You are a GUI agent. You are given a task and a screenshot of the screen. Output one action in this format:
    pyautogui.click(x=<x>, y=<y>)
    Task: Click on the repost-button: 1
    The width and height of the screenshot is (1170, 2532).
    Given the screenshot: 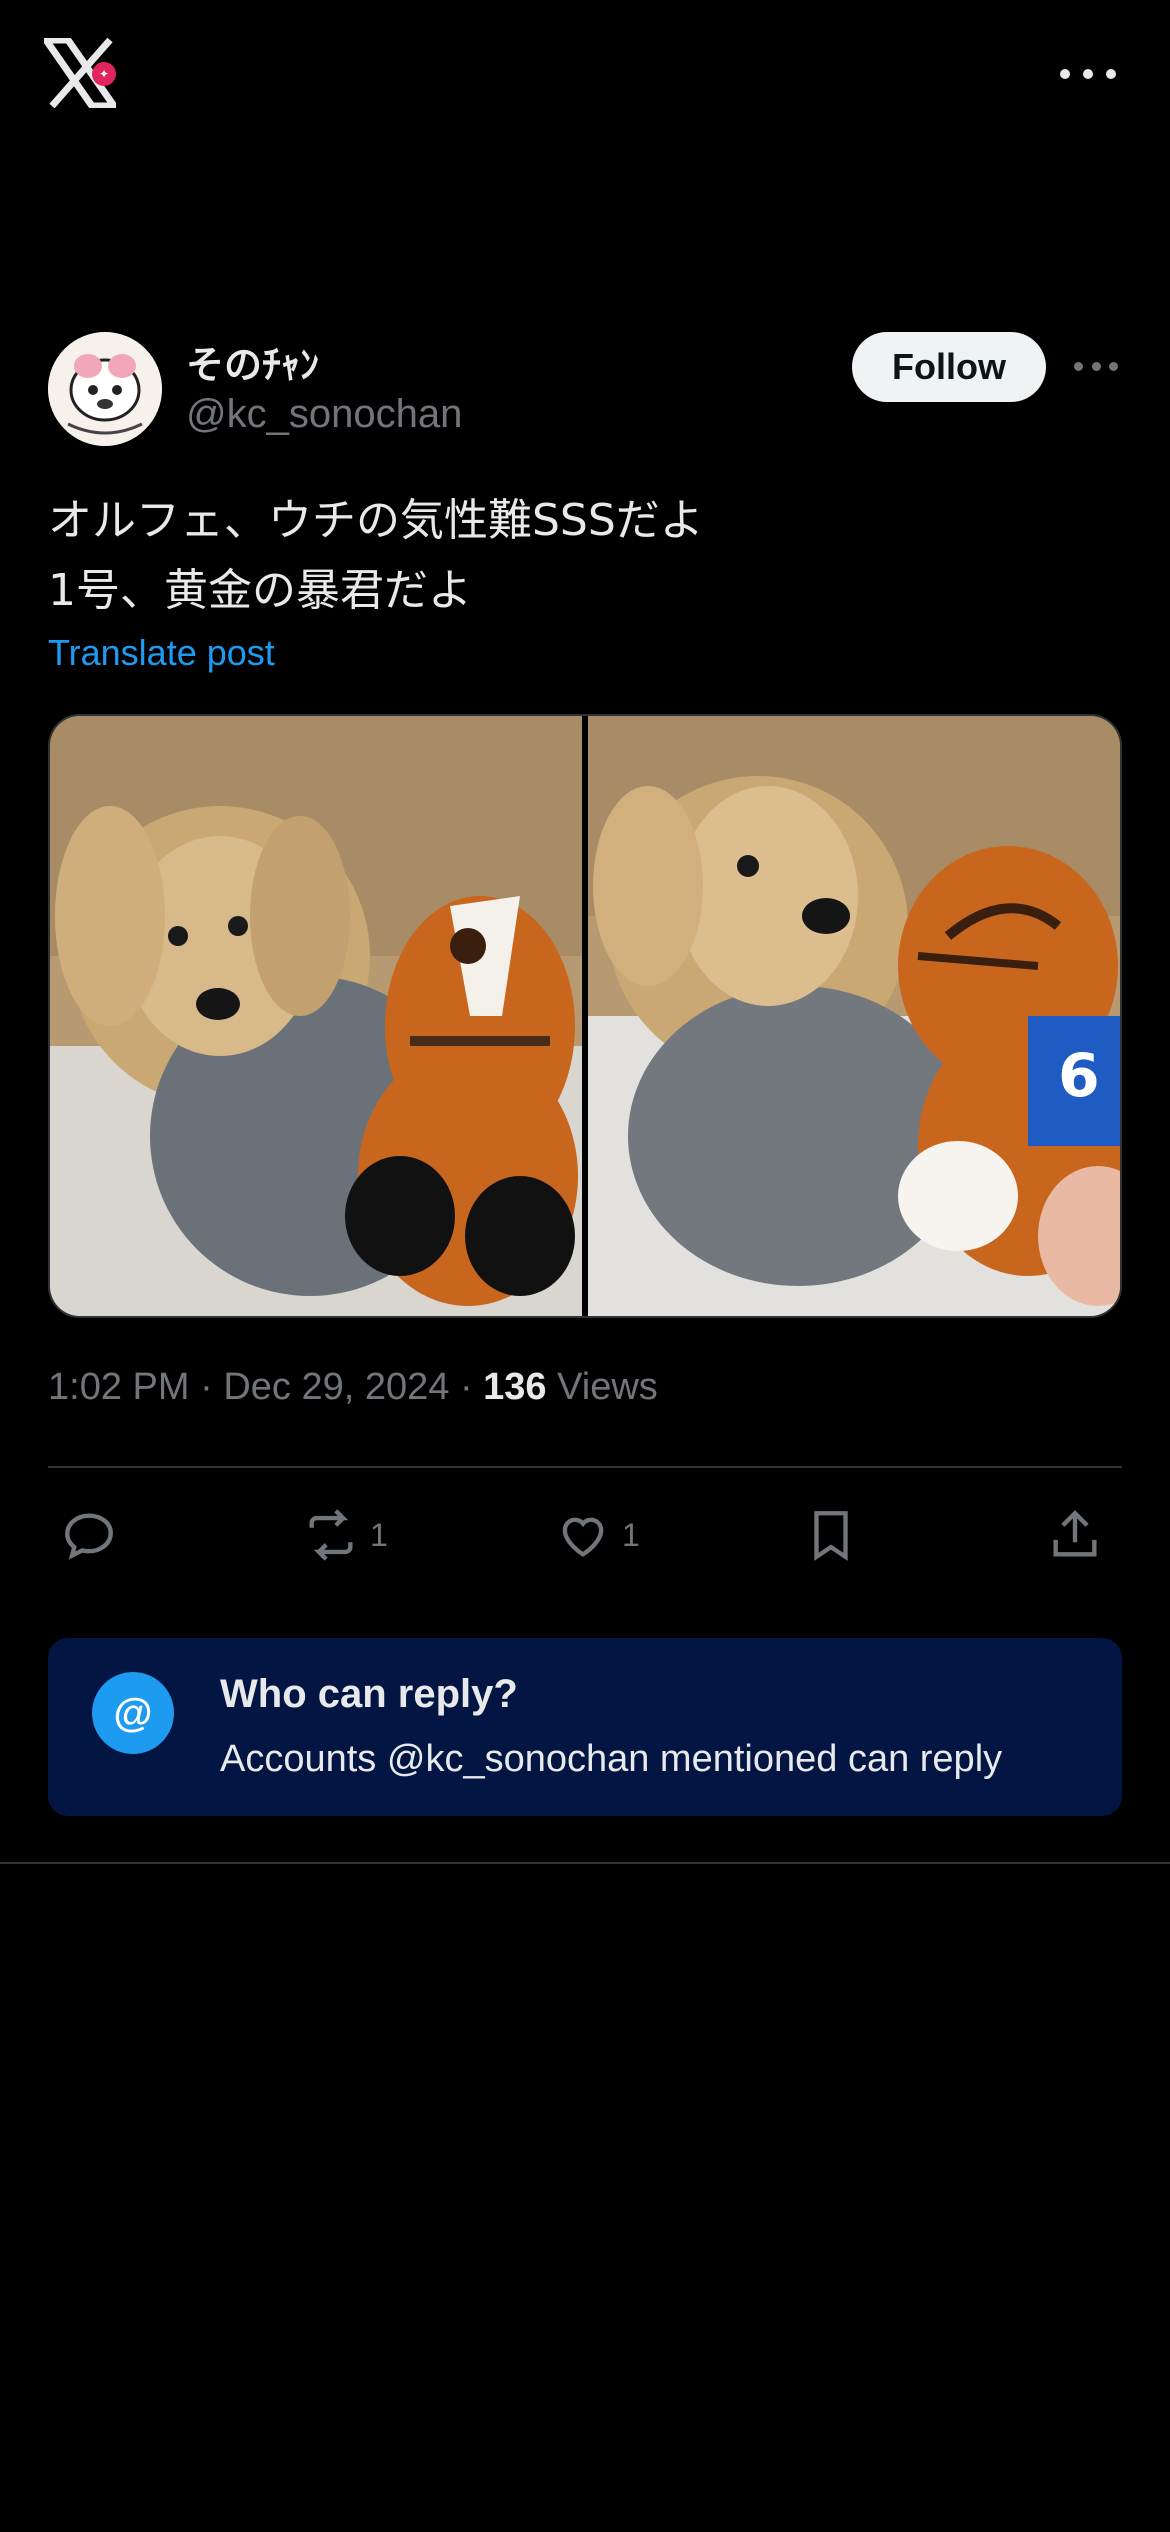 What is the action you would take?
    pyautogui.click(x=345, y=1535)
    